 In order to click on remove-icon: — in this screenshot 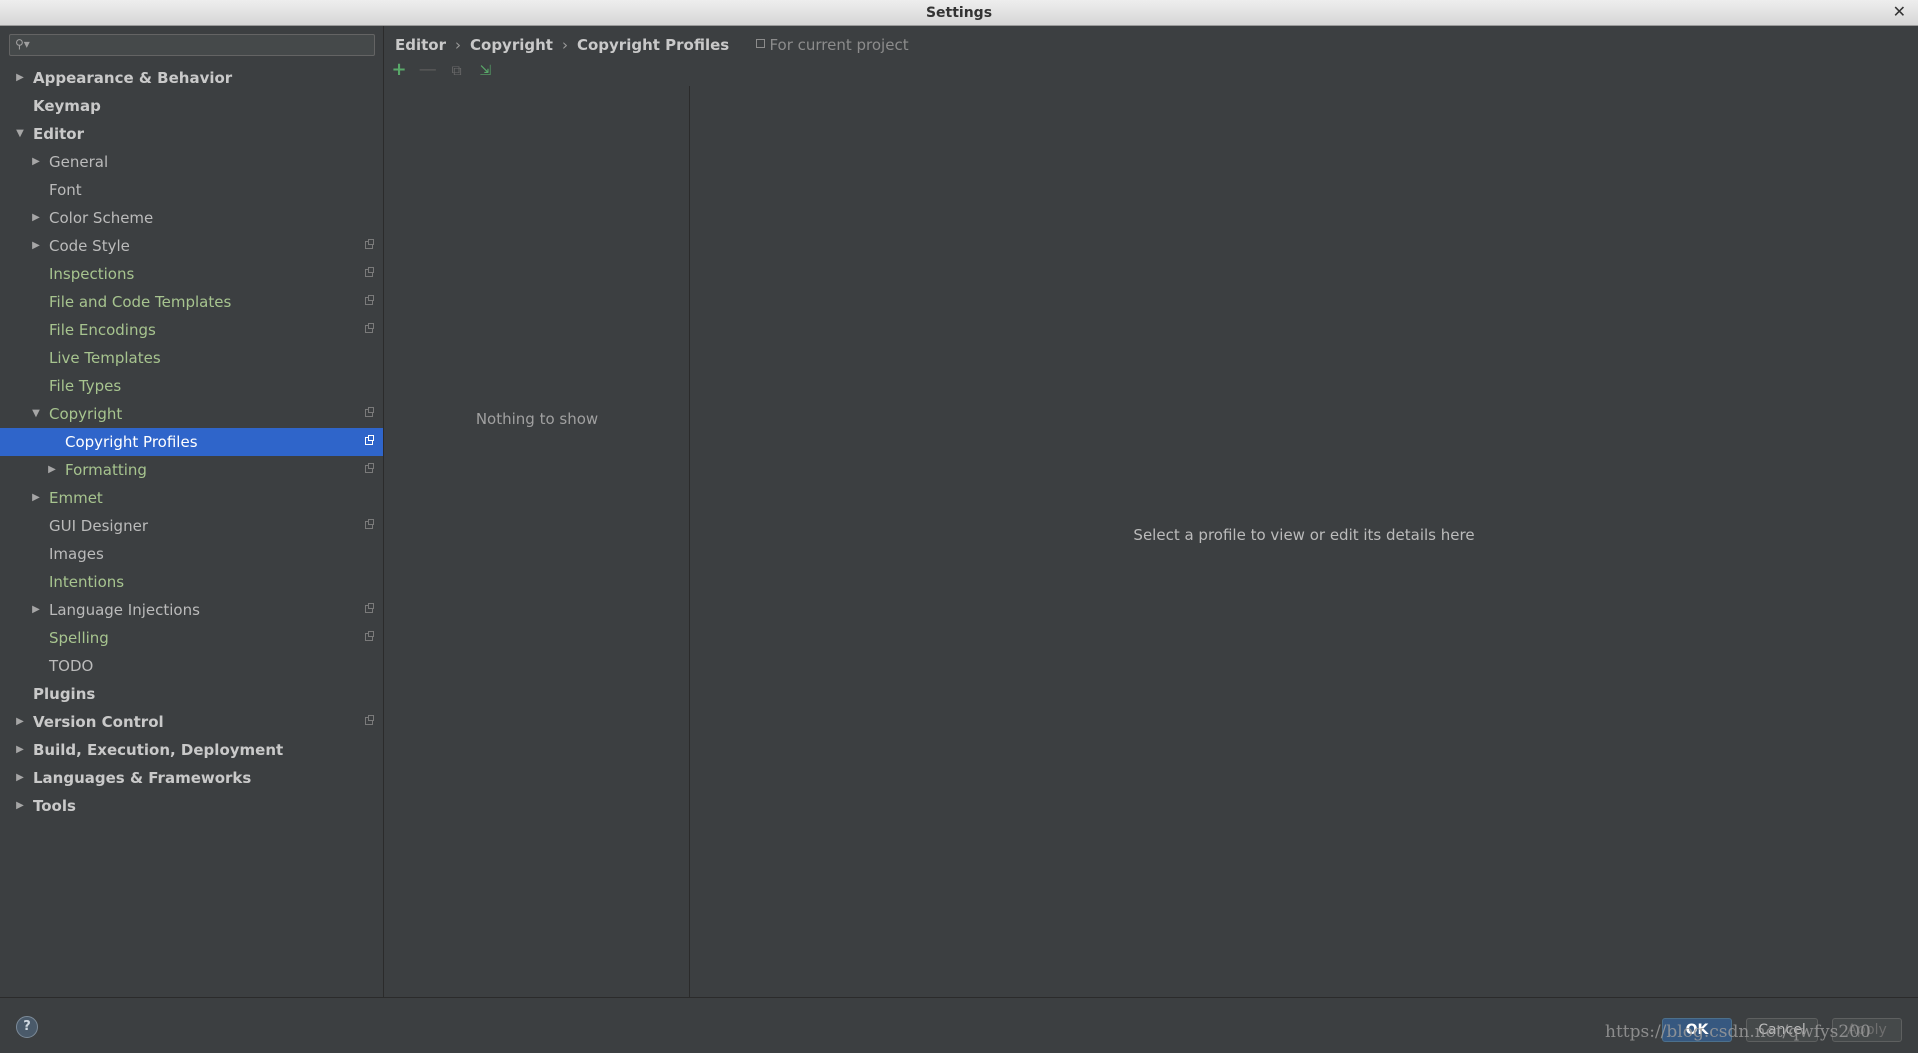, I will do `click(428, 70)`.